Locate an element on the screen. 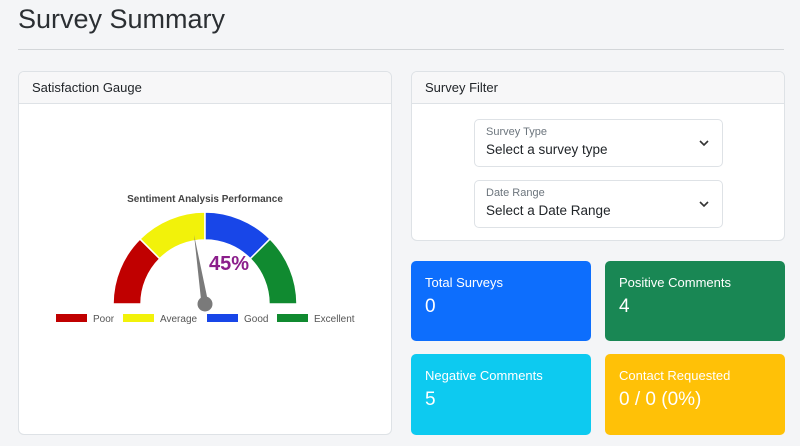 Image resolution: width=800 pixels, height=446 pixels. gauge-legend: Poor Average Good Excellent is located at coordinates (205, 319).